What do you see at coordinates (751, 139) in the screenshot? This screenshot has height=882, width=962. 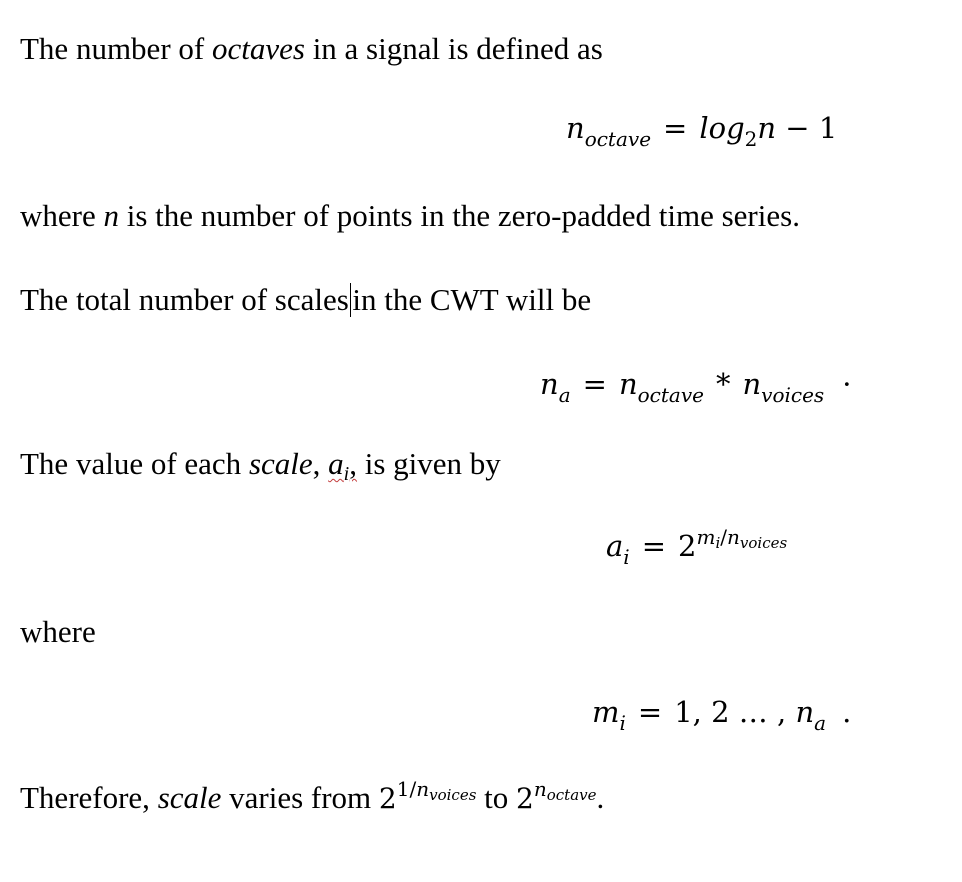 I see `sub-2: 2` at bounding box center [751, 139].